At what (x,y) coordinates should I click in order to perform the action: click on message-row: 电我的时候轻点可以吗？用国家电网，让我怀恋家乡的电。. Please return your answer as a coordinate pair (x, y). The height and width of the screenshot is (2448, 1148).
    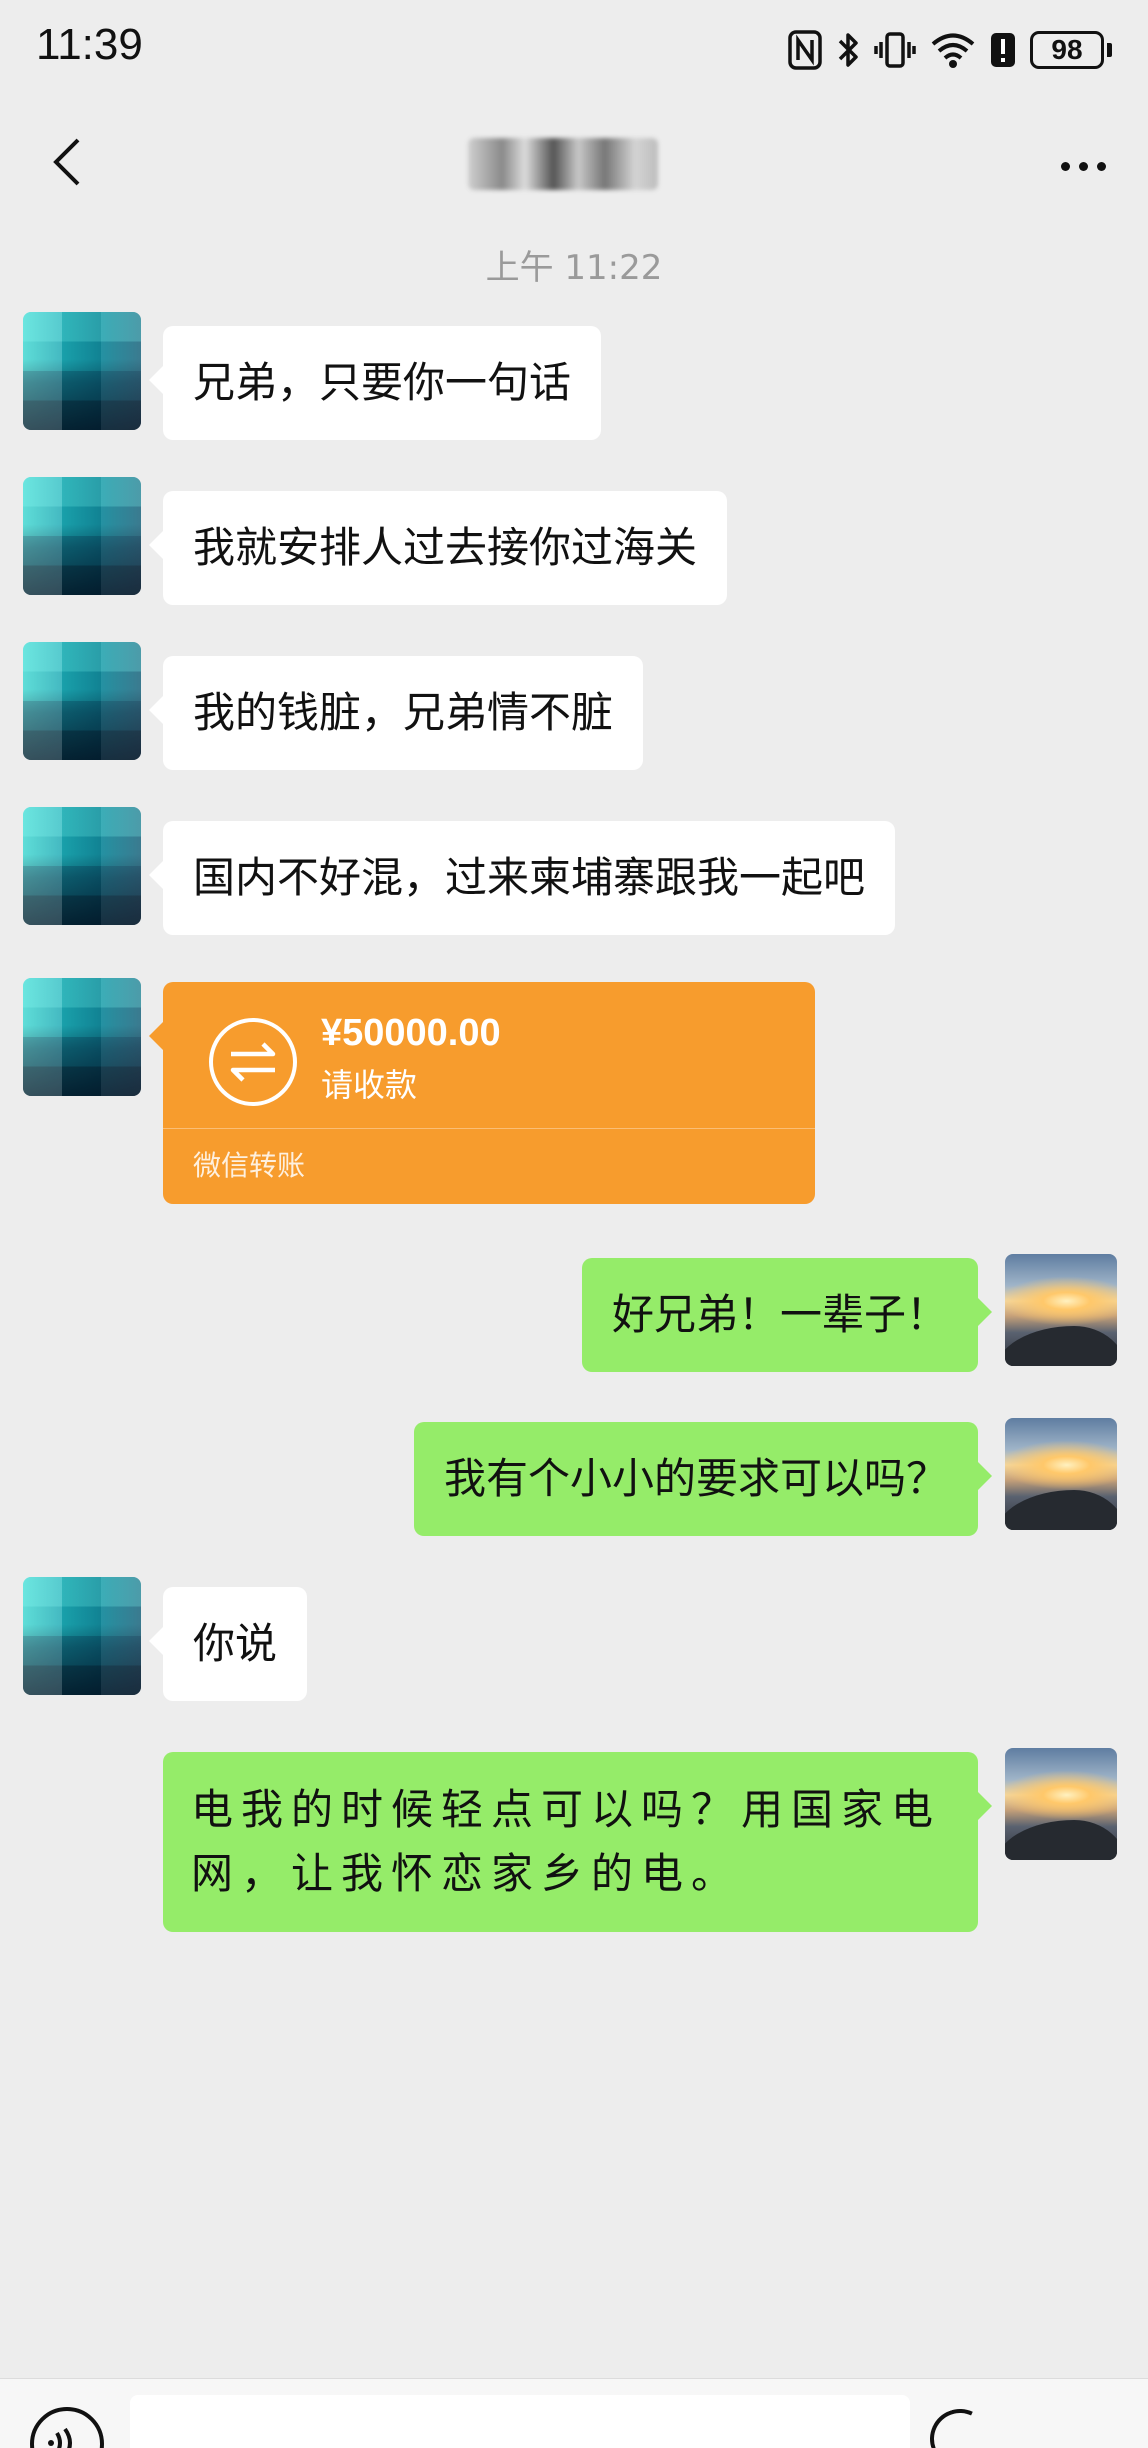
    Looking at the image, I should click on (574, 1856).